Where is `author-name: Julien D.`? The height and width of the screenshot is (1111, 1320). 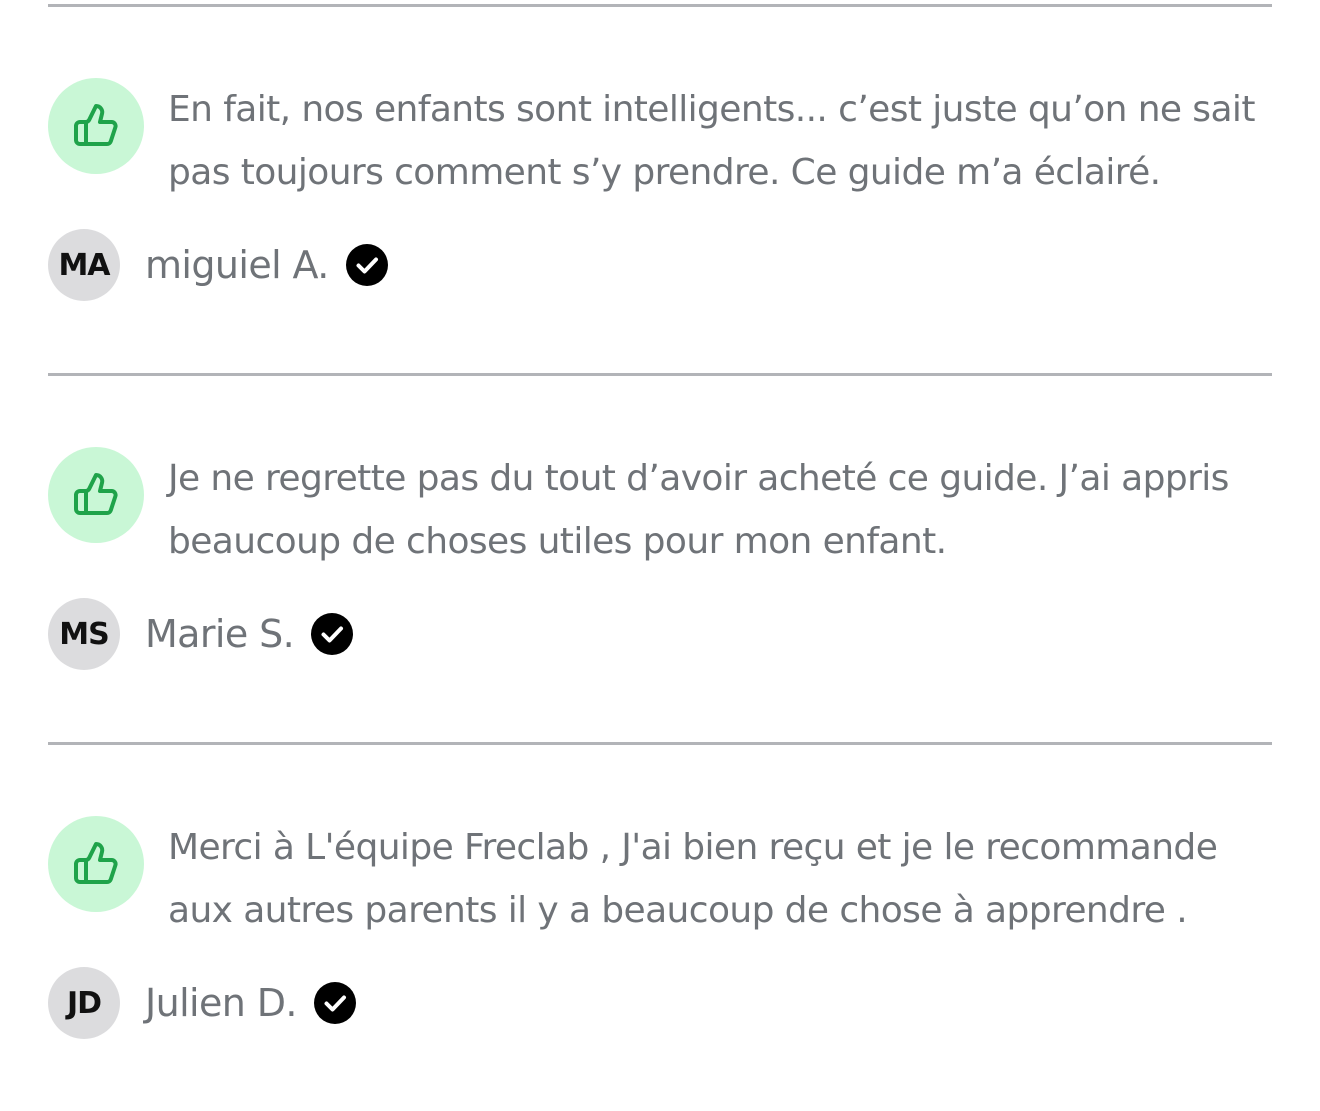
author-name: Julien D. is located at coordinates (221, 1003).